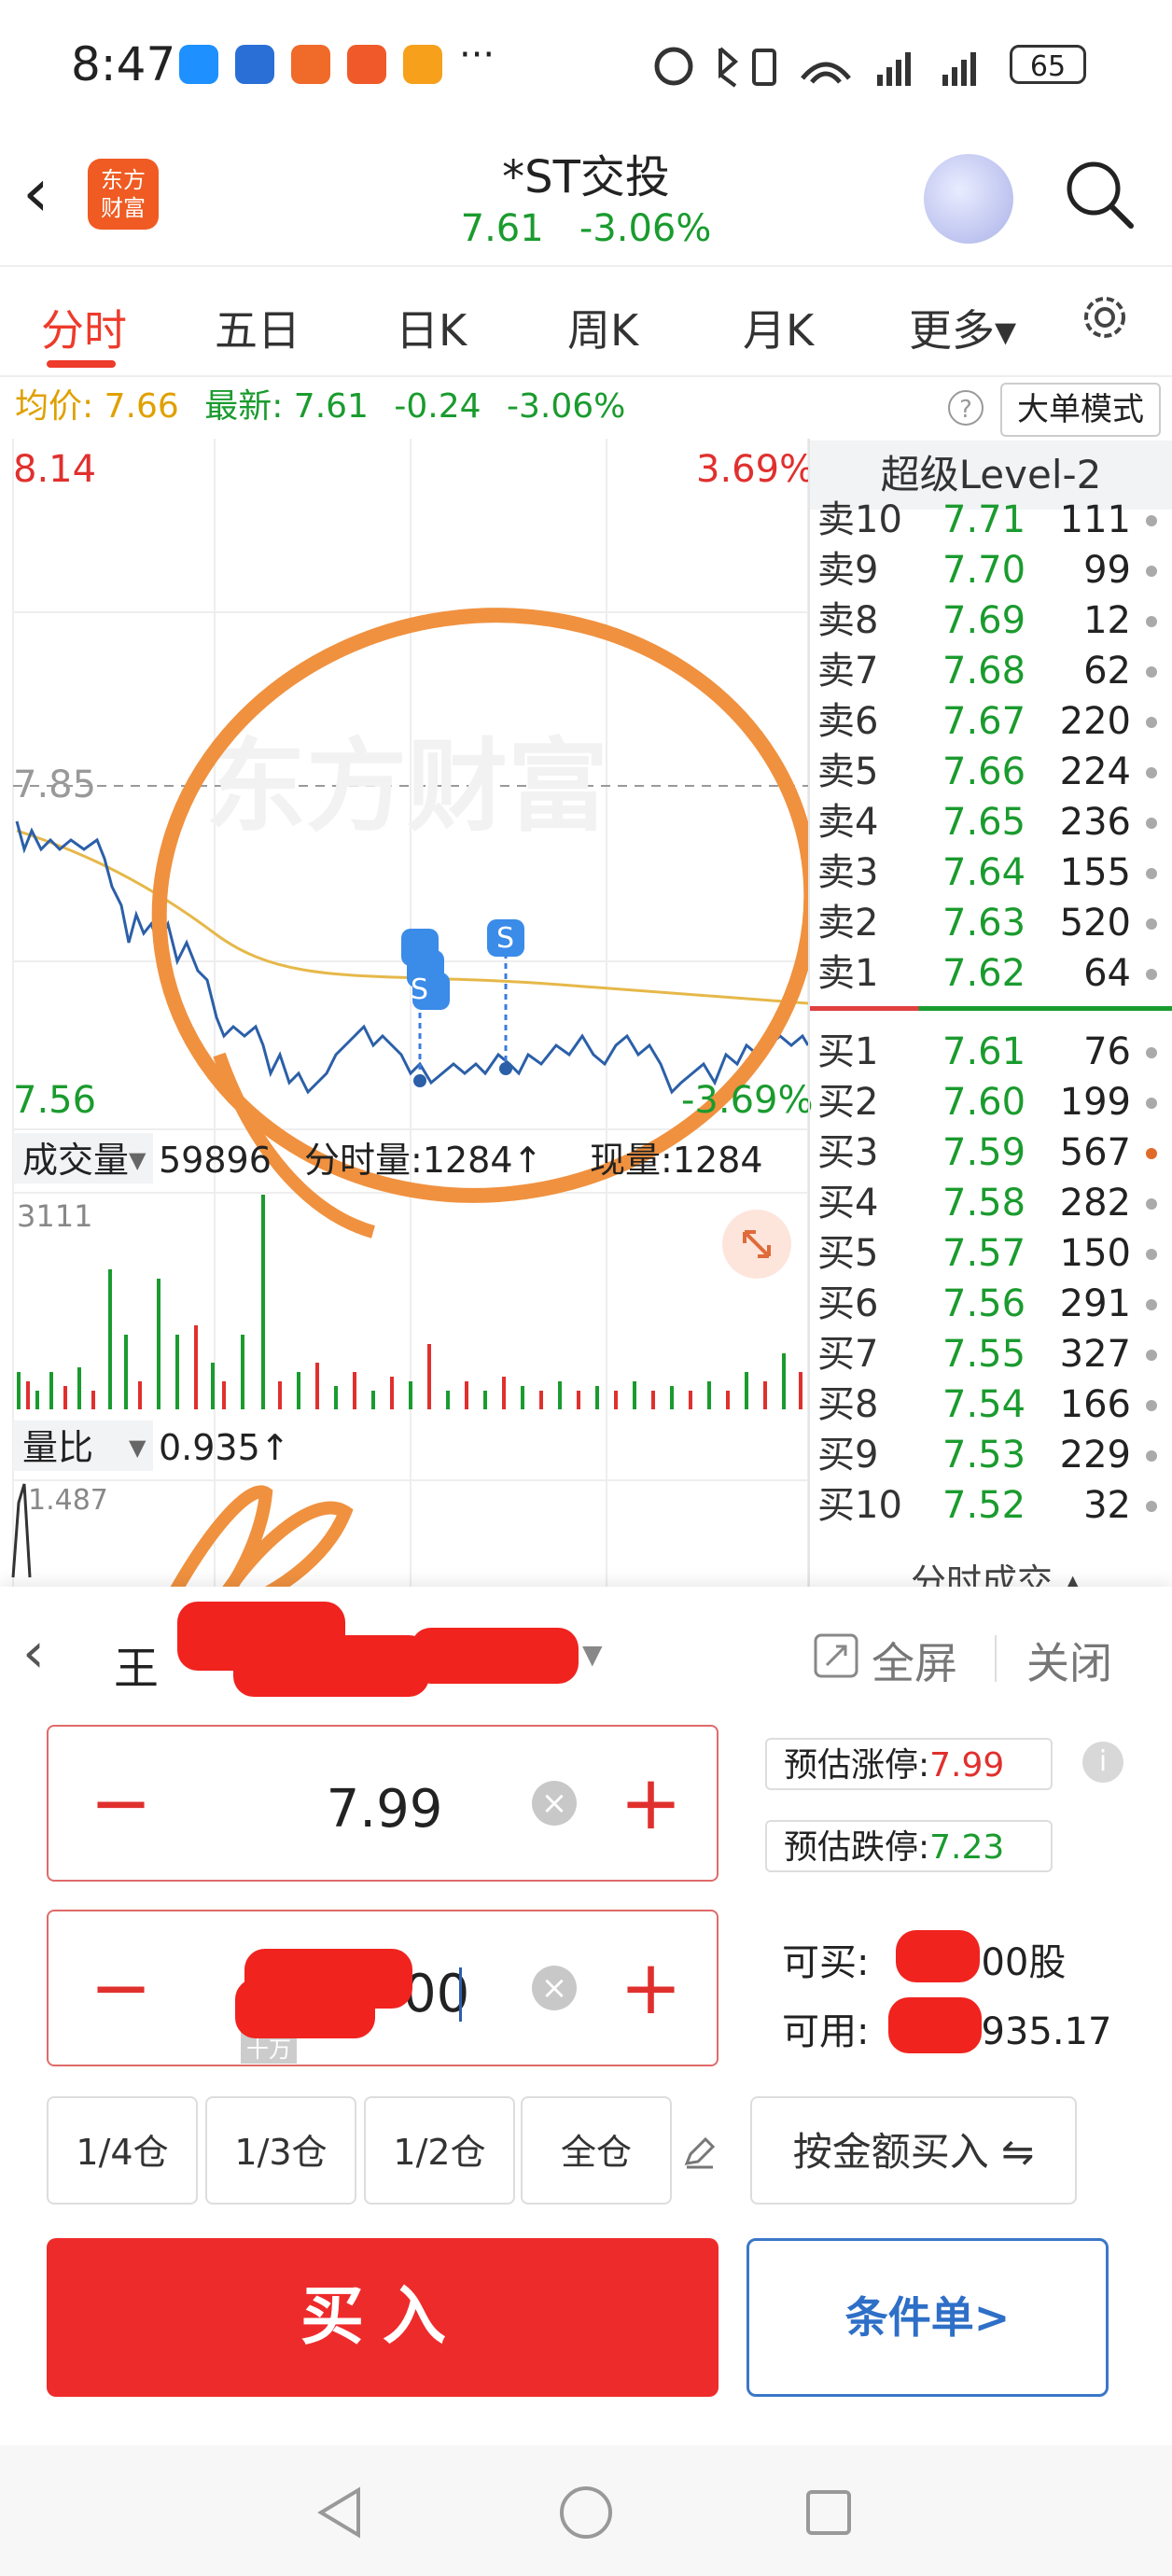  I want to click on limit-up-estimate: 预估涨停:7.99, so click(909, 1764).